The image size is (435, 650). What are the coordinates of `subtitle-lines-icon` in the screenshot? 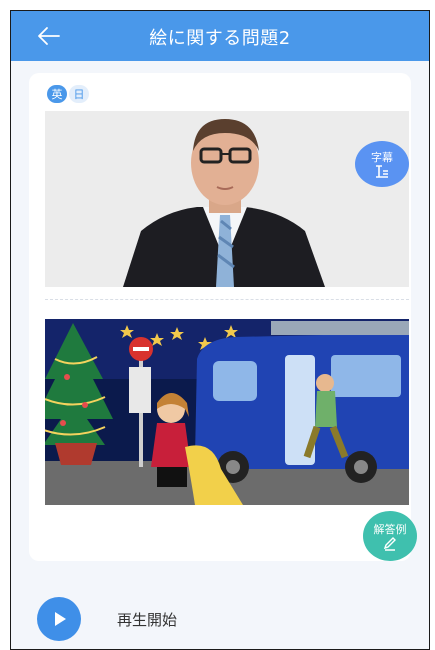 It's located at (382, 171).